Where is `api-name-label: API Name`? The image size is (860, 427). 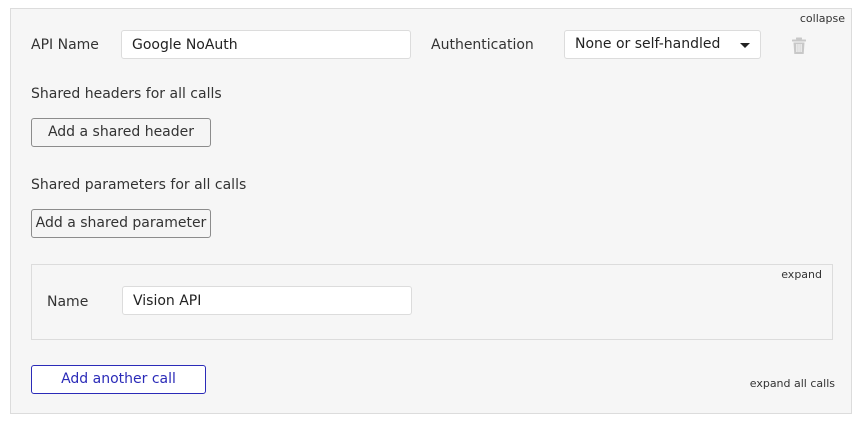
api-name-label: API Name is located at coordinates (65, 45).